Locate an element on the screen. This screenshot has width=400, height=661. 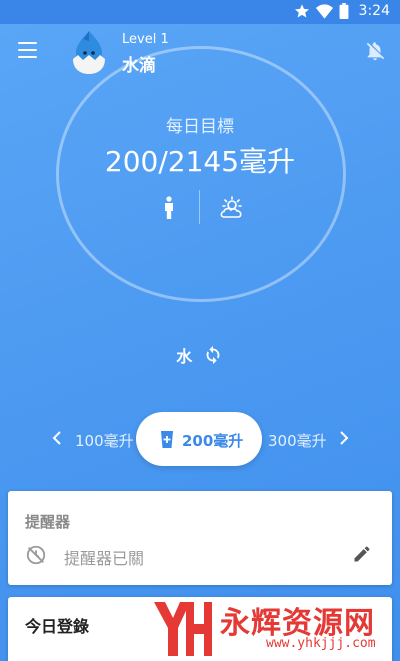
daily-goal-value: 200/2145毫升 is located at coordinates (200, 161).